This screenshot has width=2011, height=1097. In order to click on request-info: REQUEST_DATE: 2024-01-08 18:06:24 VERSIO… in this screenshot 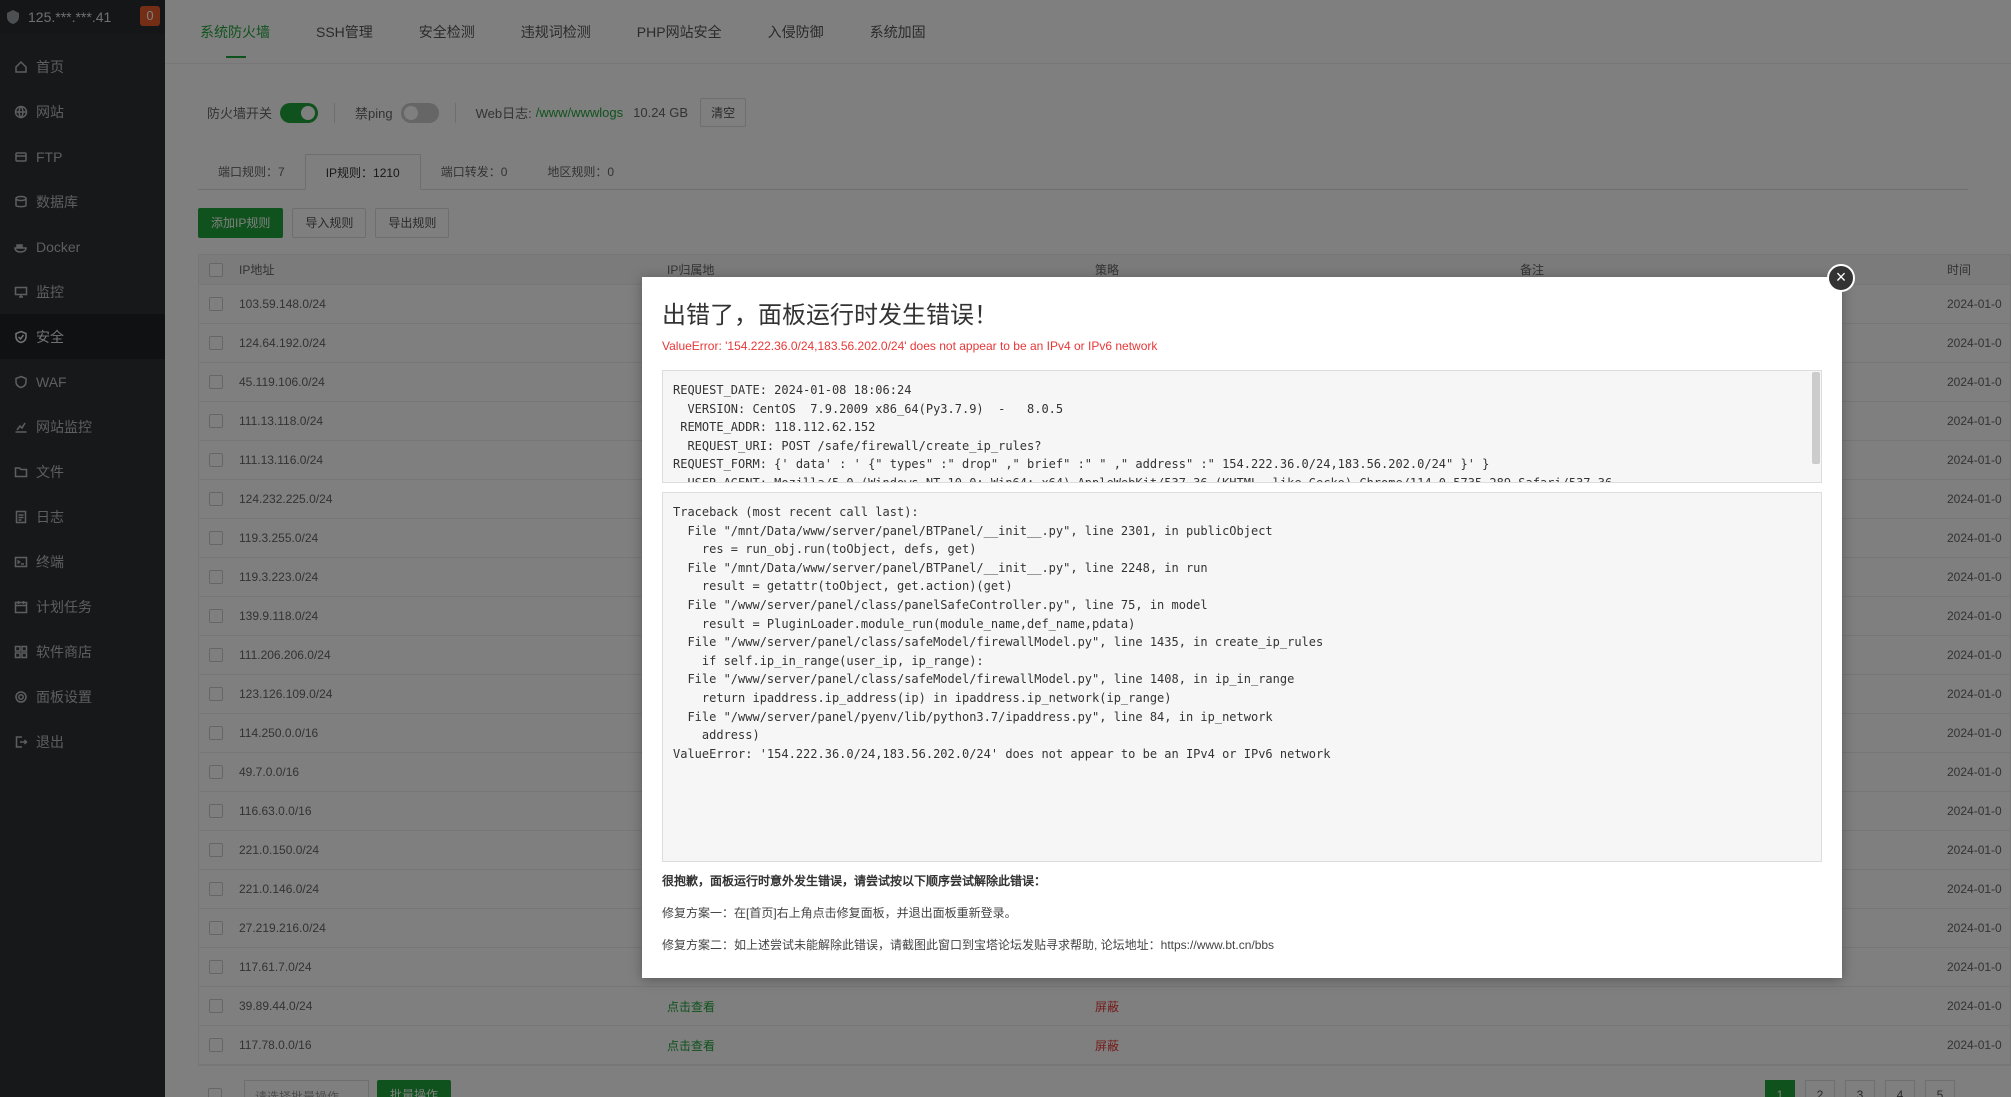, I will do `click(1242, 426)`.